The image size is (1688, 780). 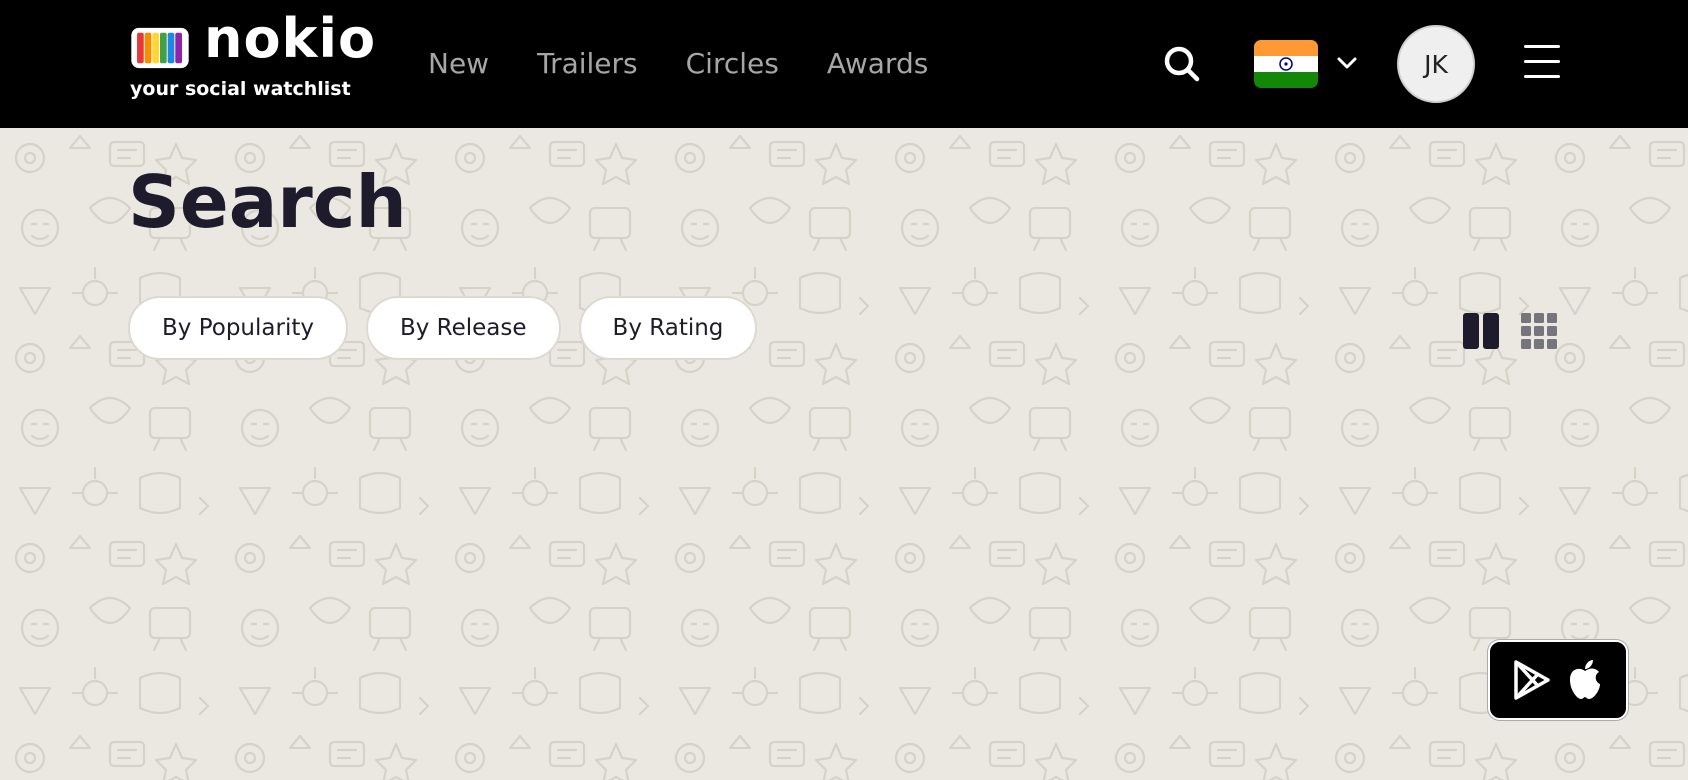 What do you see at coordinates (290, 38) in the screenshot?
I see `brand-name: nokio` at bounding box center [290, 38].